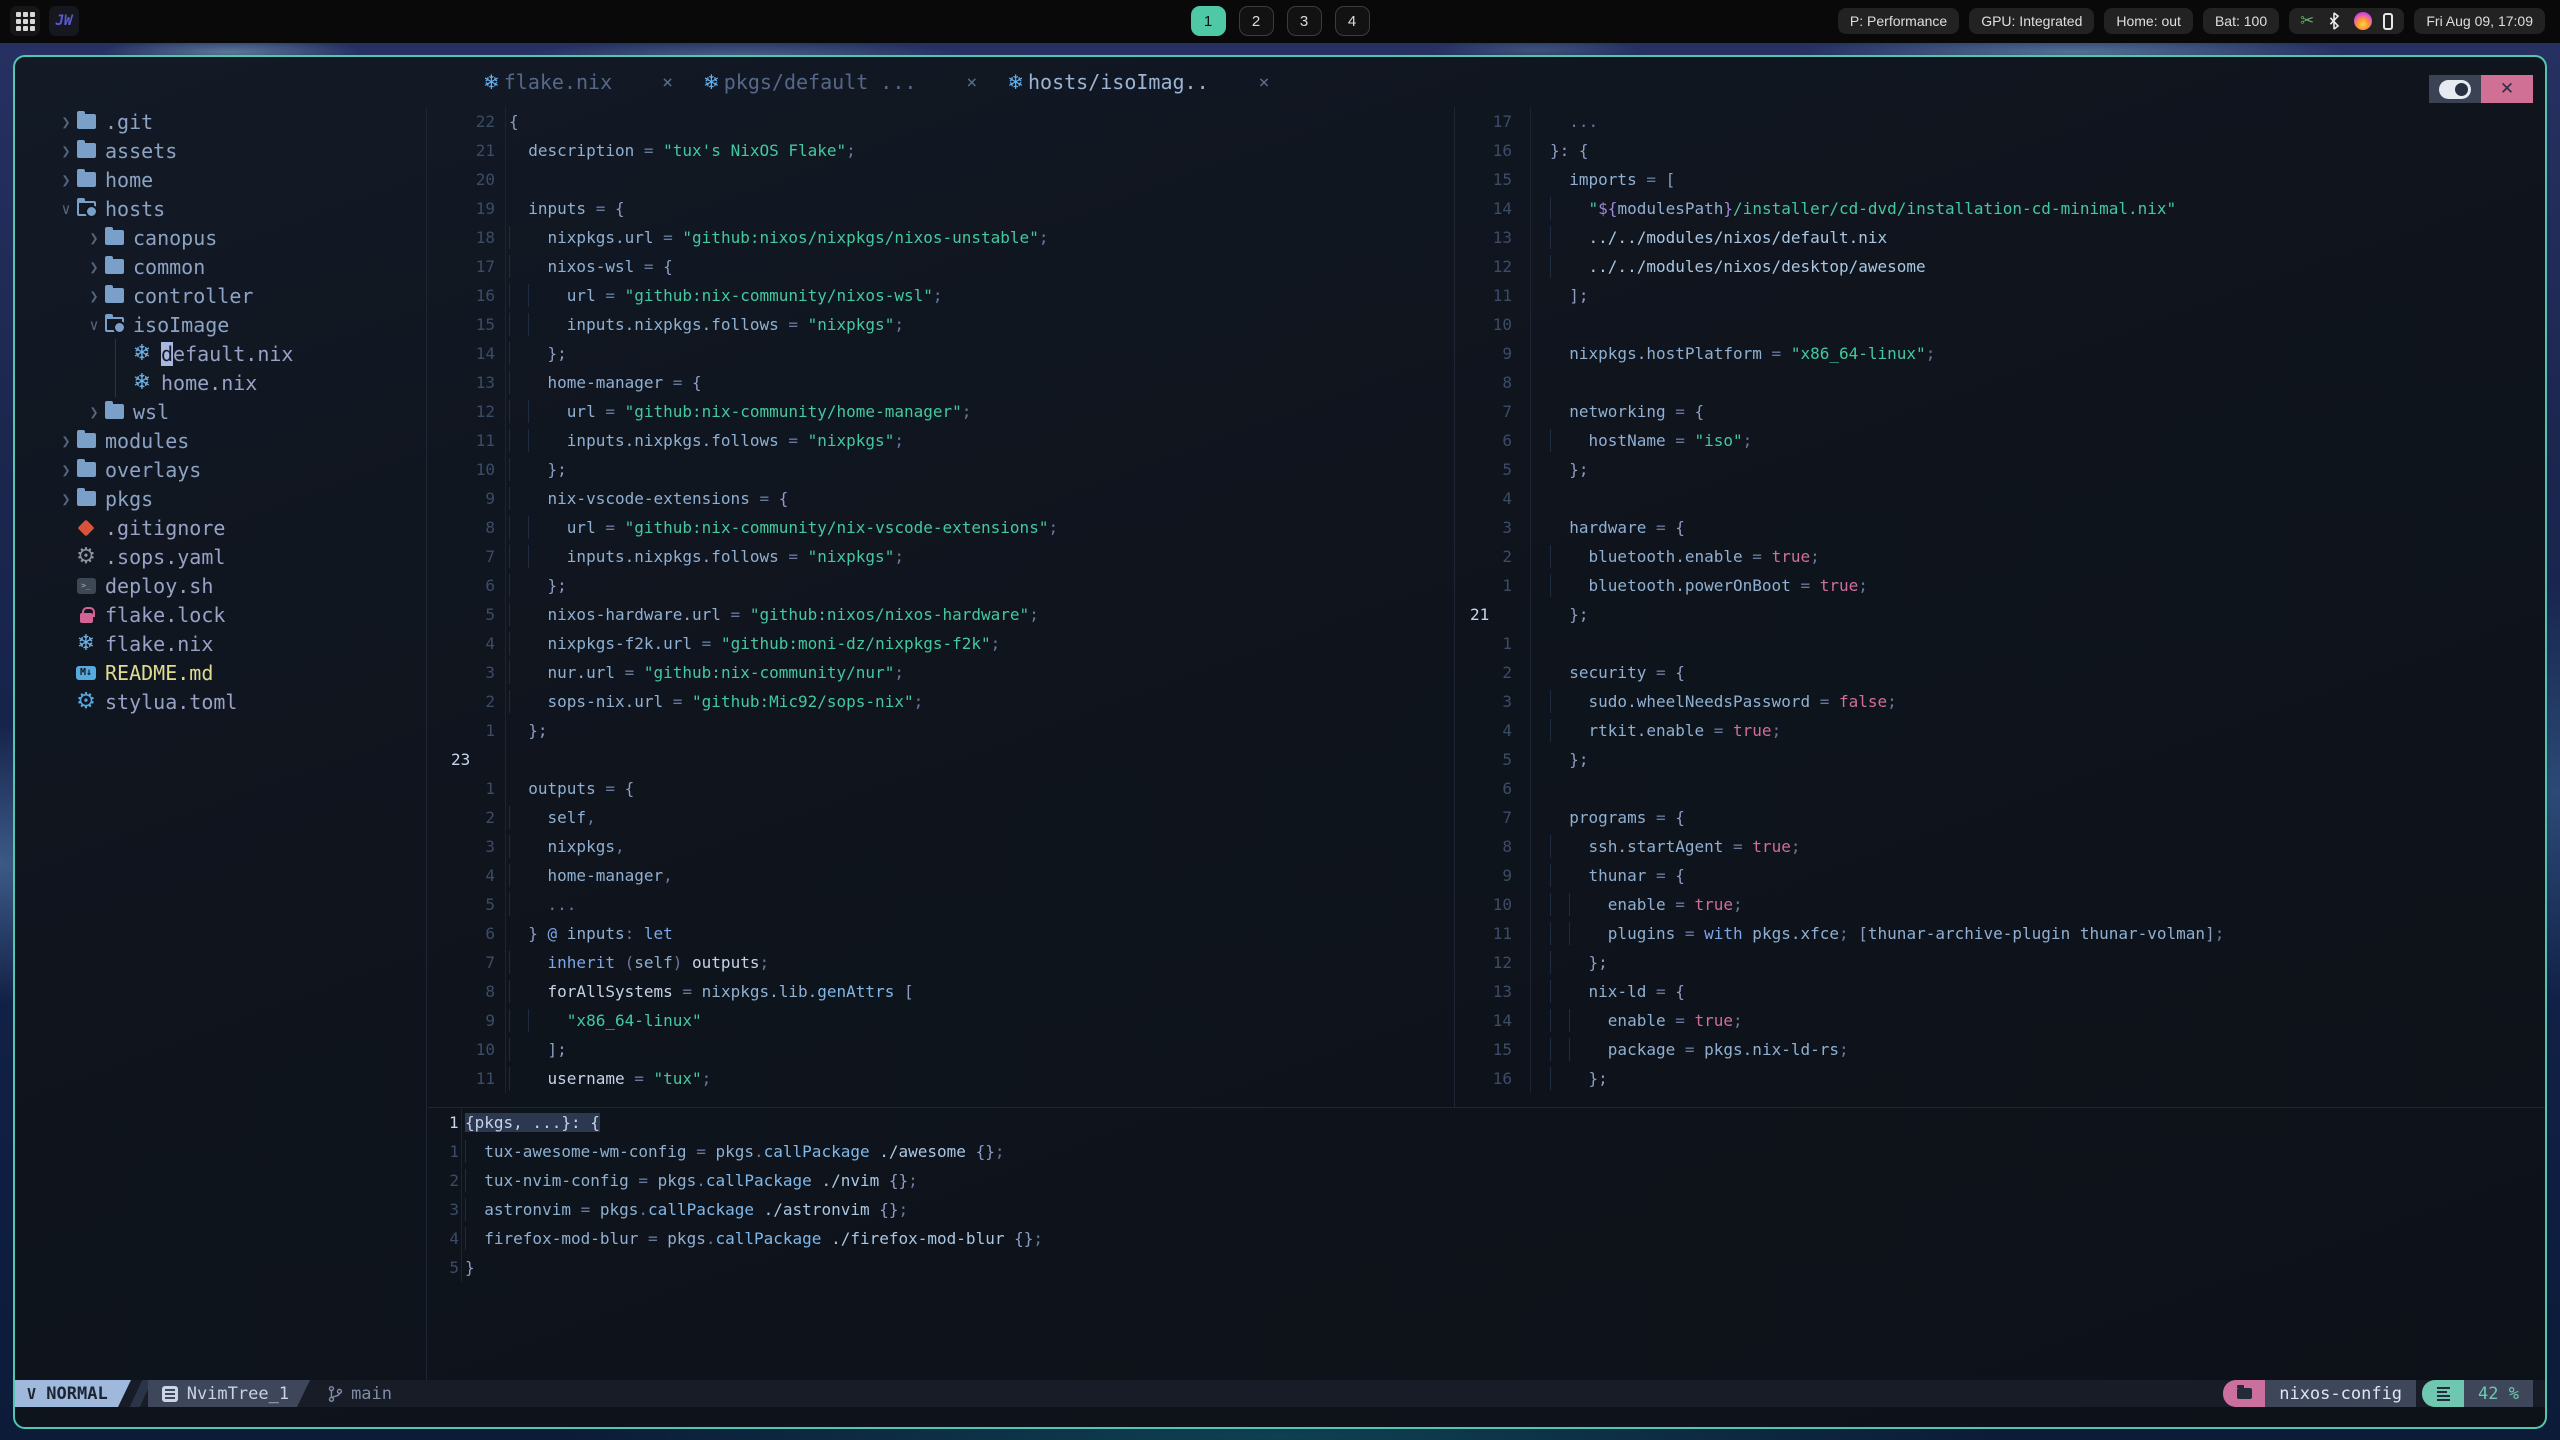  What do you see at coordinates (220, 121) in the screenshot?
I see `tree-item--git: ❯ .git` at bounding box center [220, 121].